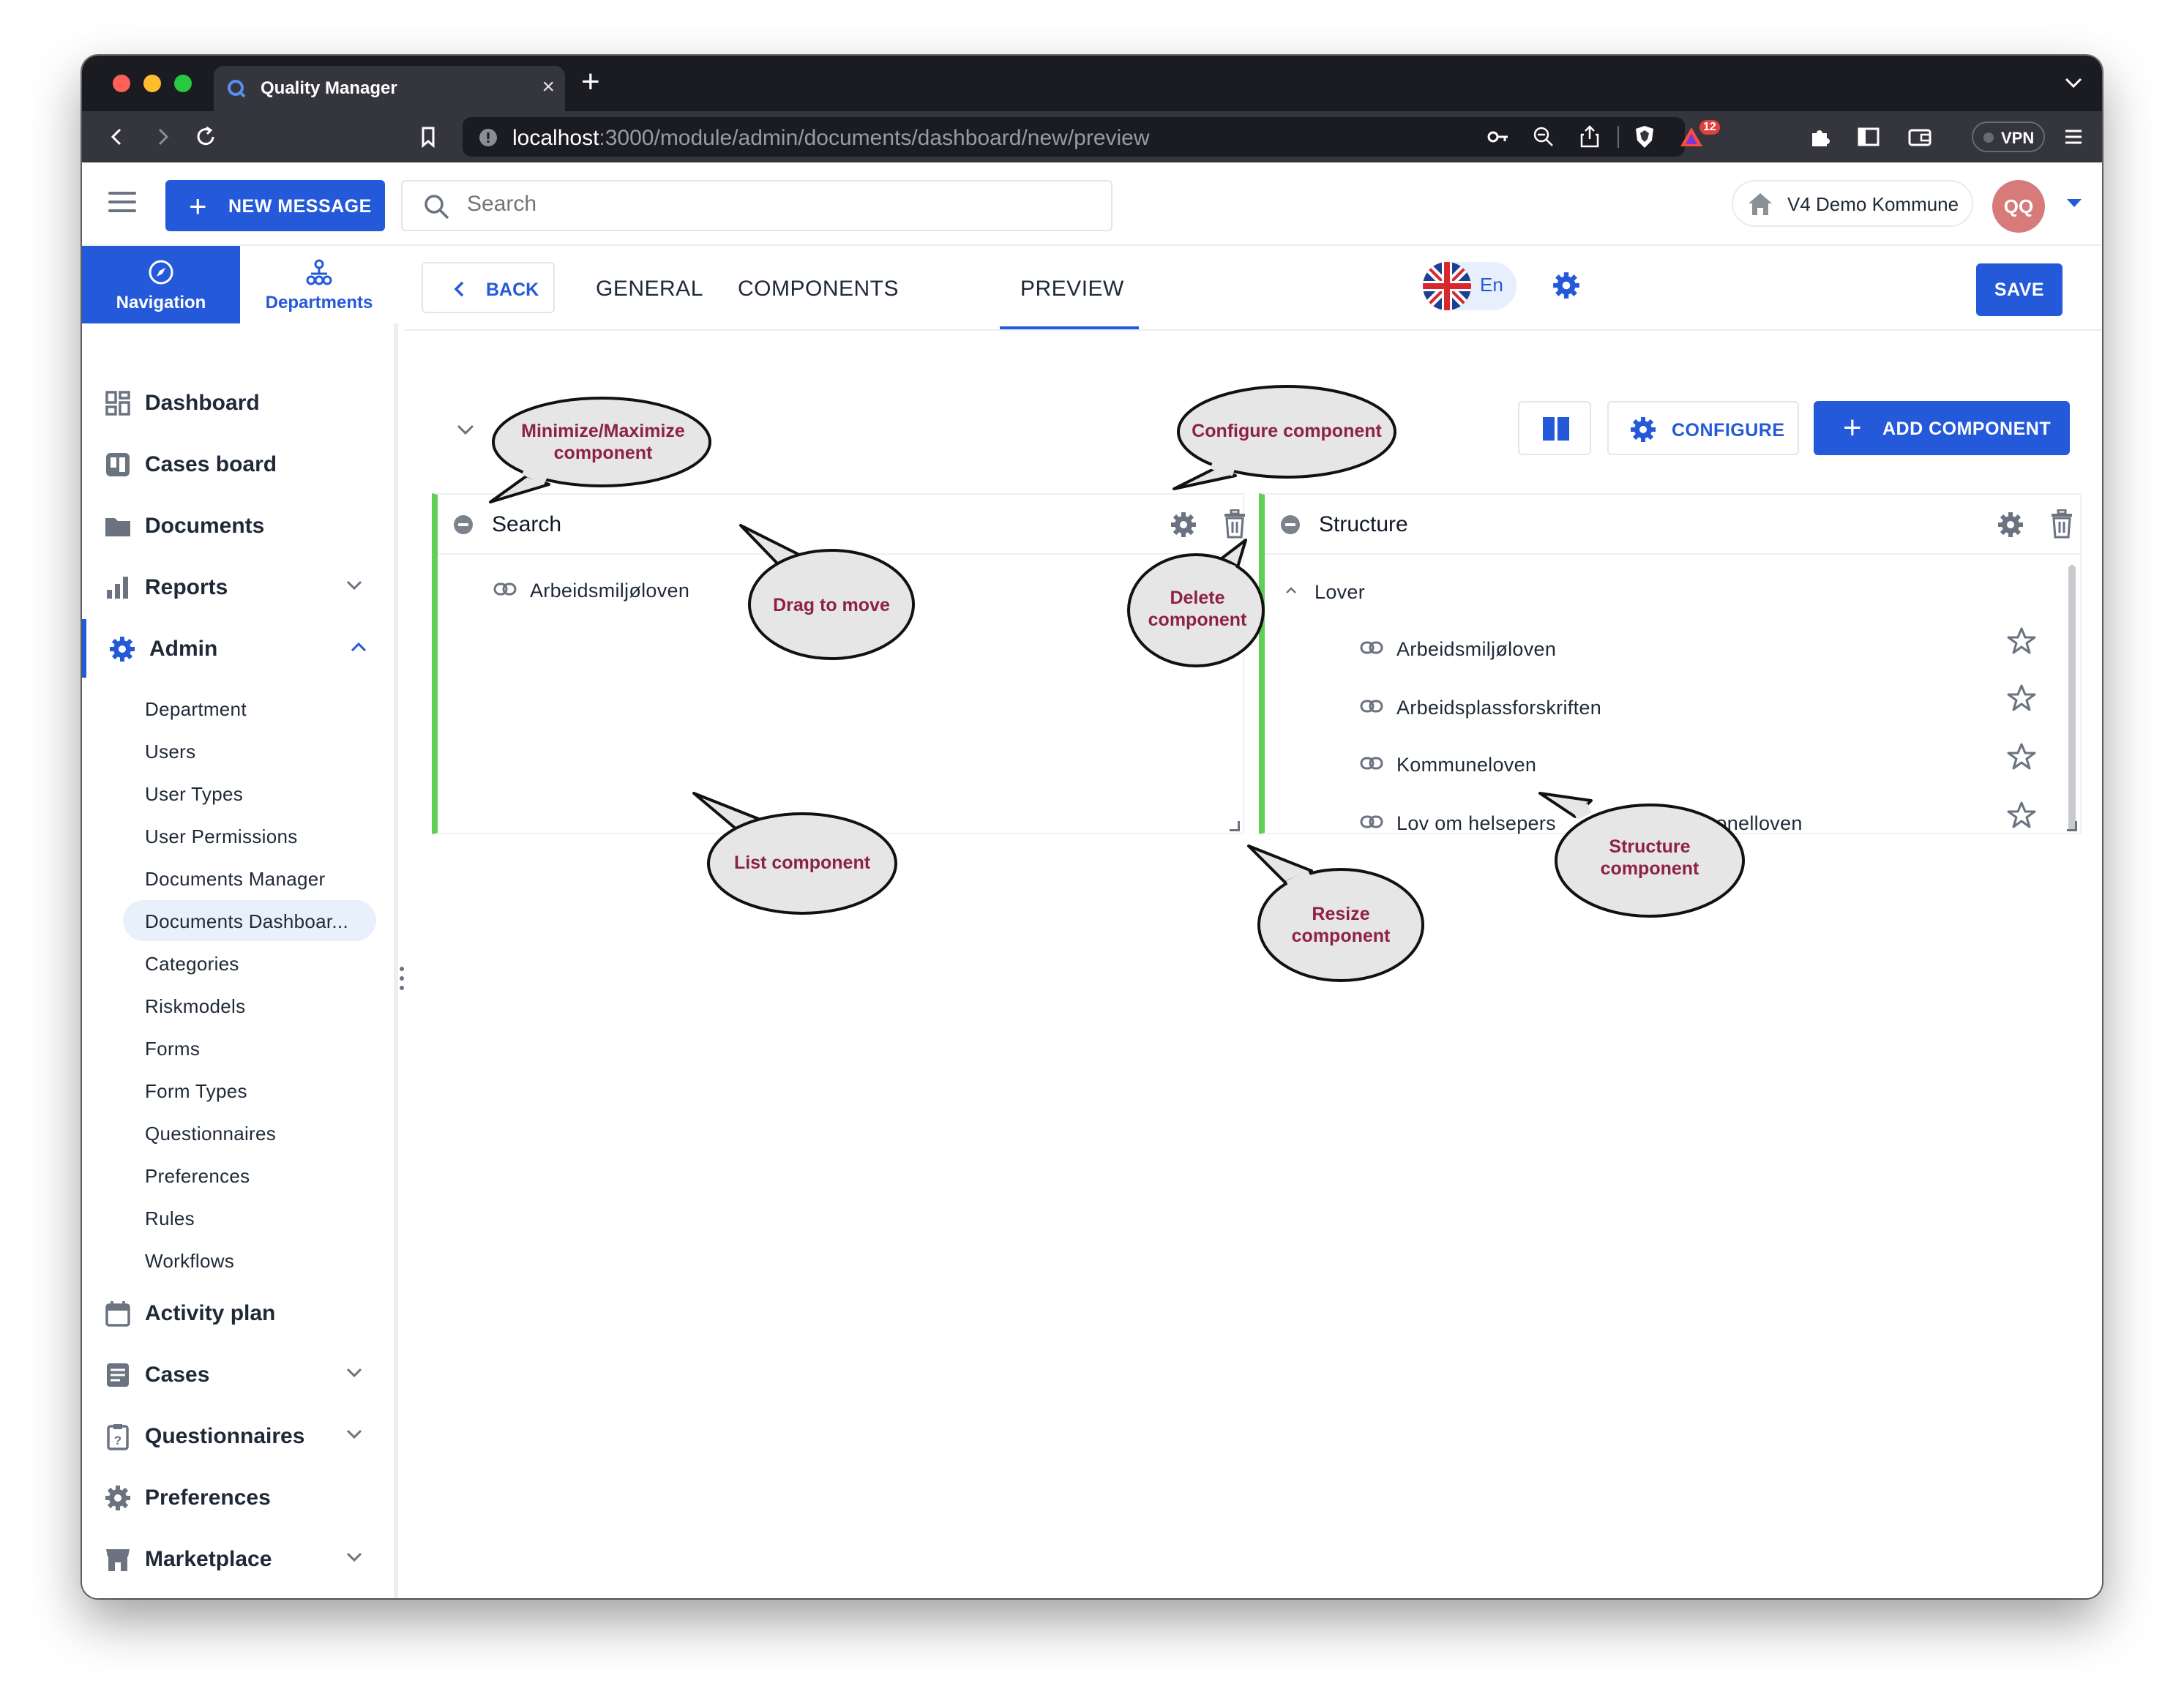  I want to click on board-icon, so click(118, 464).